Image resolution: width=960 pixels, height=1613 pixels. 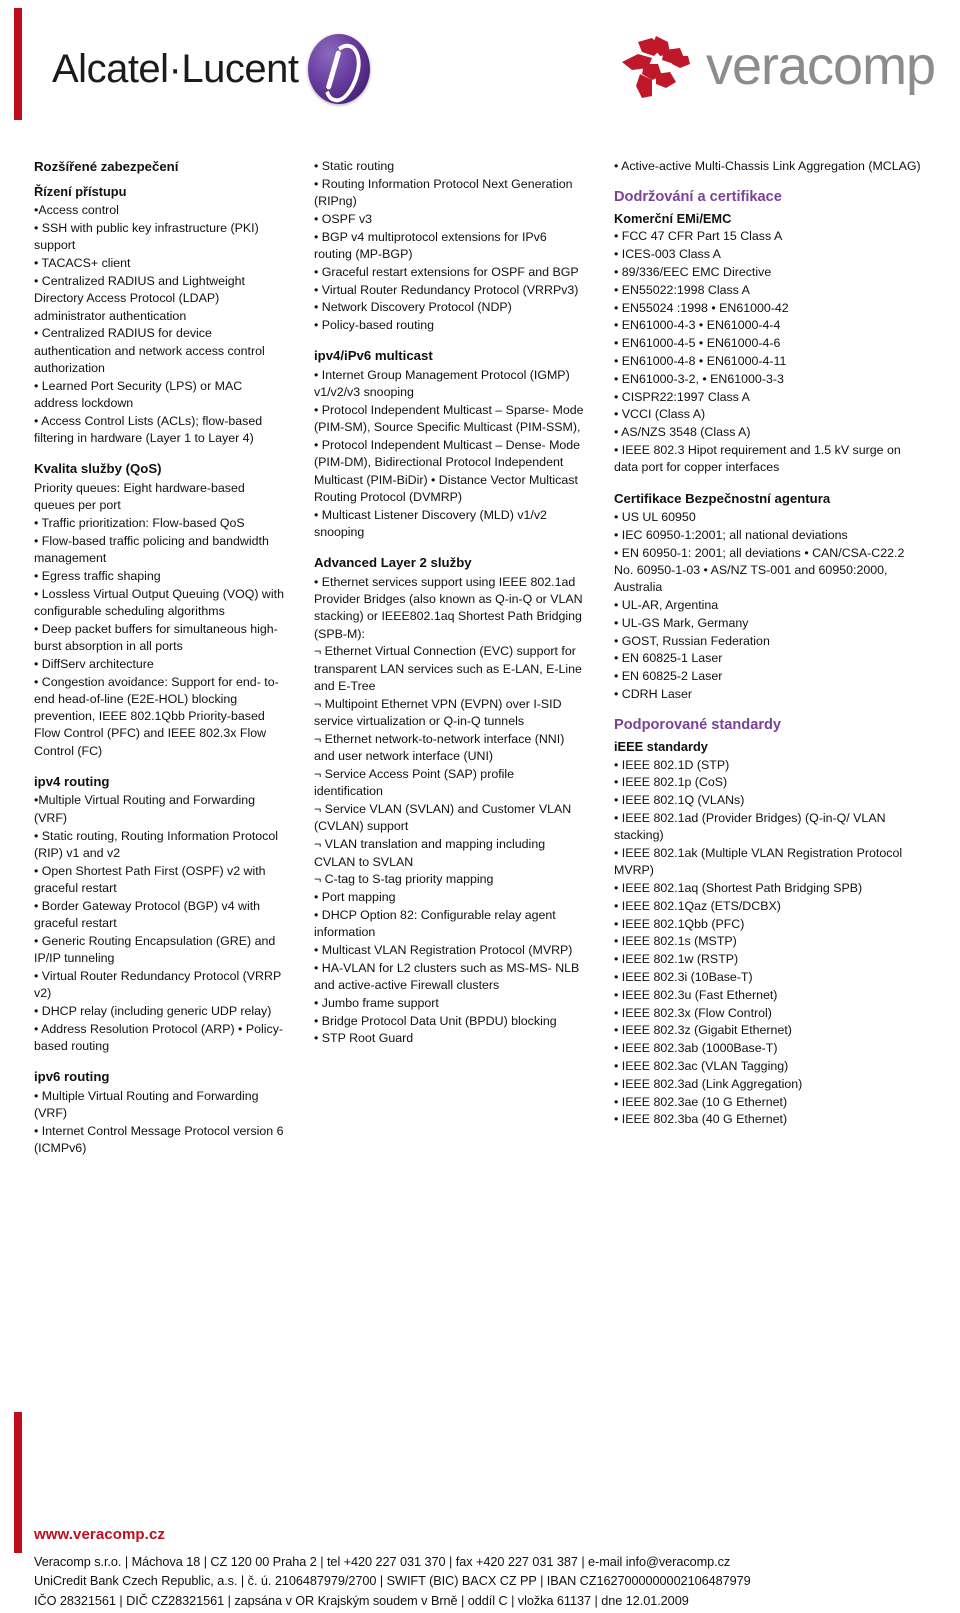 I want to click on list-item: • ICES-003 Class A, so click(x=667, y=254).